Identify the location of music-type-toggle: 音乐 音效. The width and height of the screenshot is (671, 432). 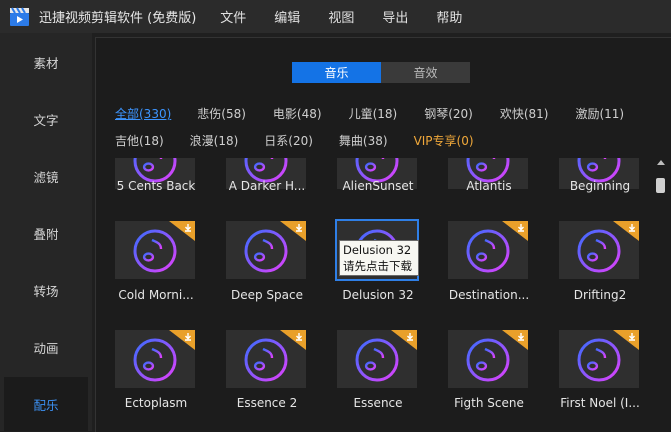
(381, 72).